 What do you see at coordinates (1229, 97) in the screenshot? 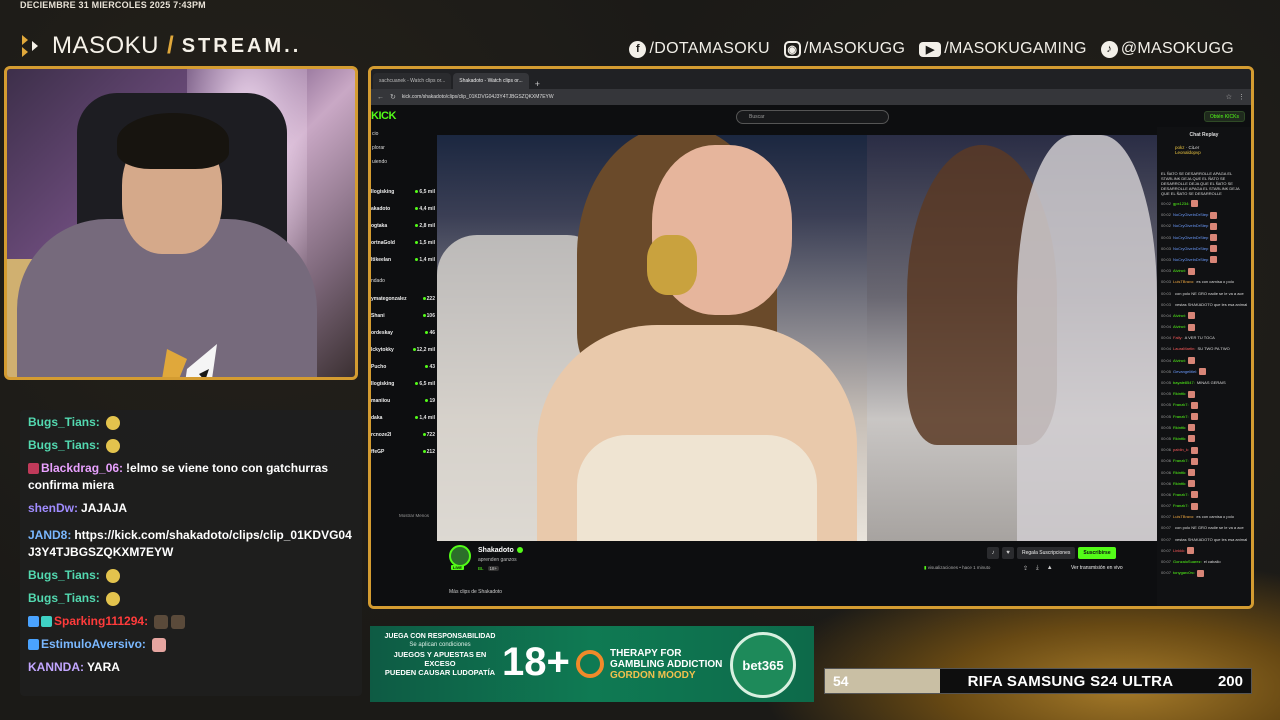
I see `bookmark-icon: ☆` at bounding box center [1229, 97].